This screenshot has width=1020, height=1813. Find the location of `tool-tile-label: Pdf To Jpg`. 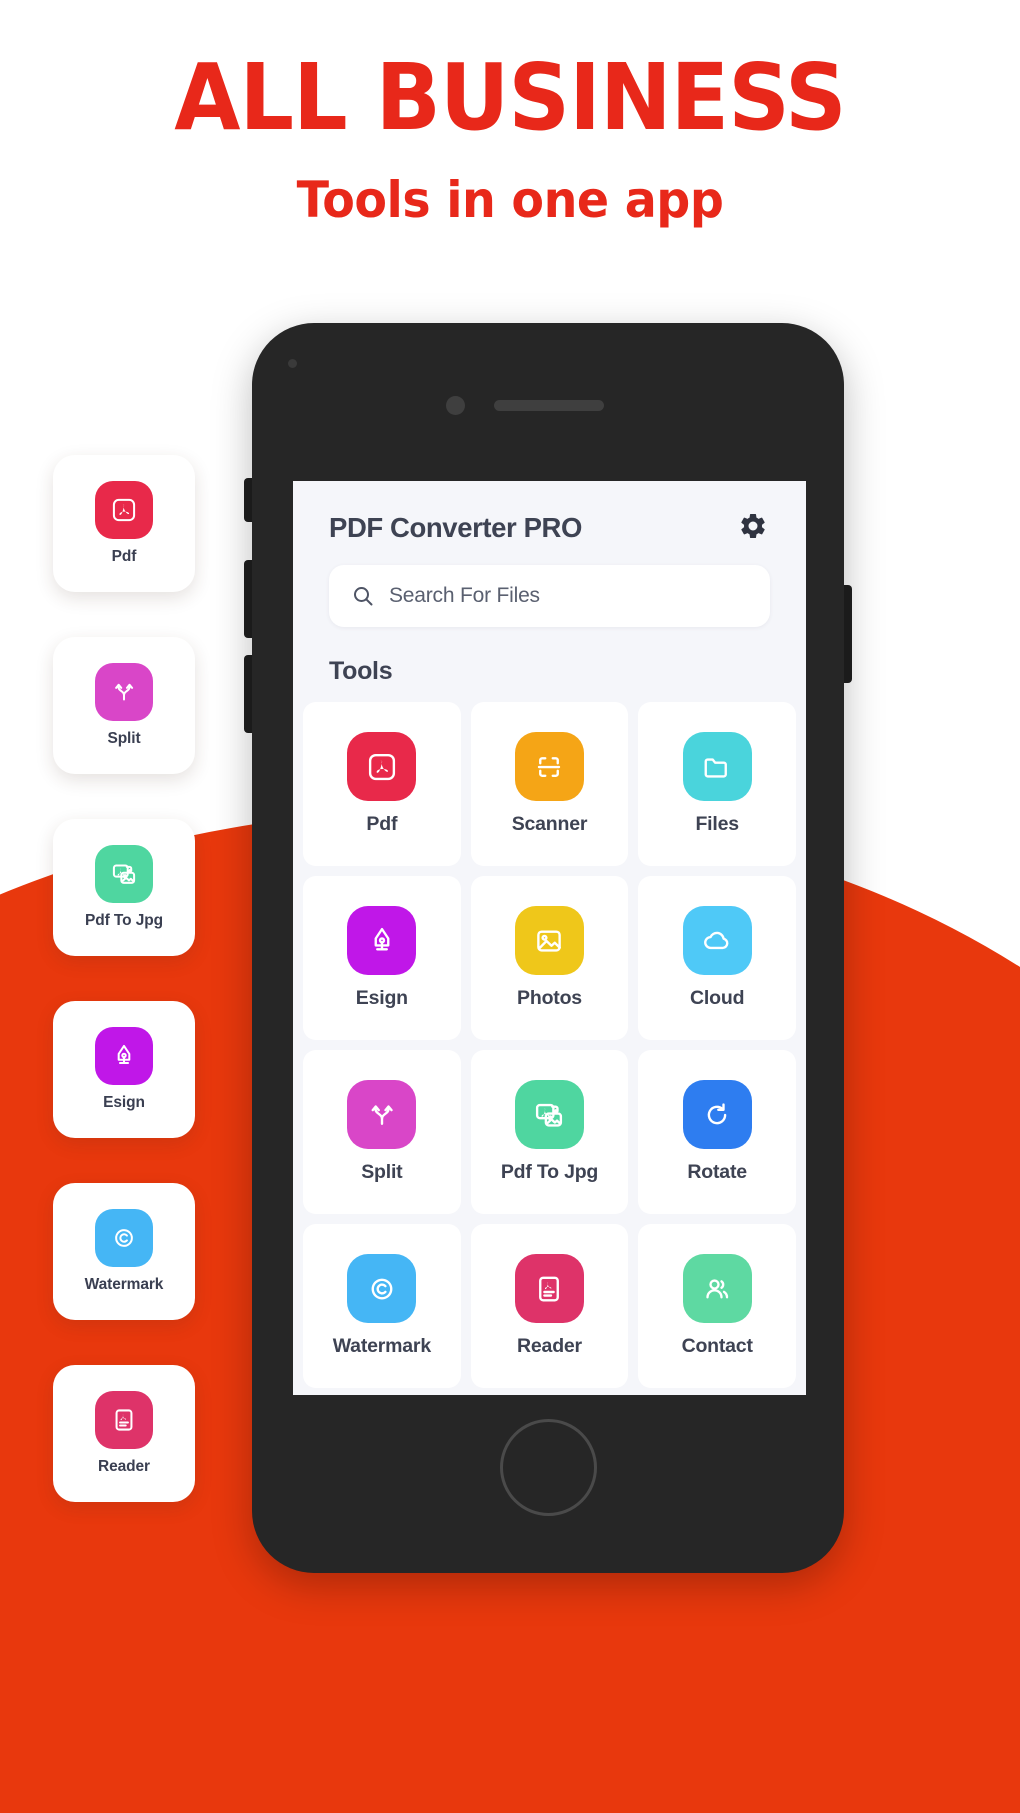

tool-tile-label: Pdf To Jpg is located at coordinates (549, 1172).